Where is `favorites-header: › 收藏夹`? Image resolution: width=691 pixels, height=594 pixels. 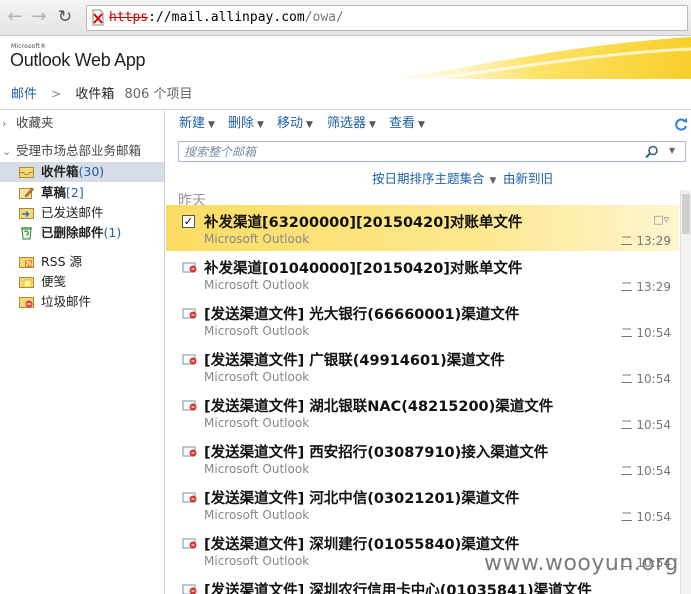
favorites-header: › 收藏夹 is located at coordinates (27, 123).